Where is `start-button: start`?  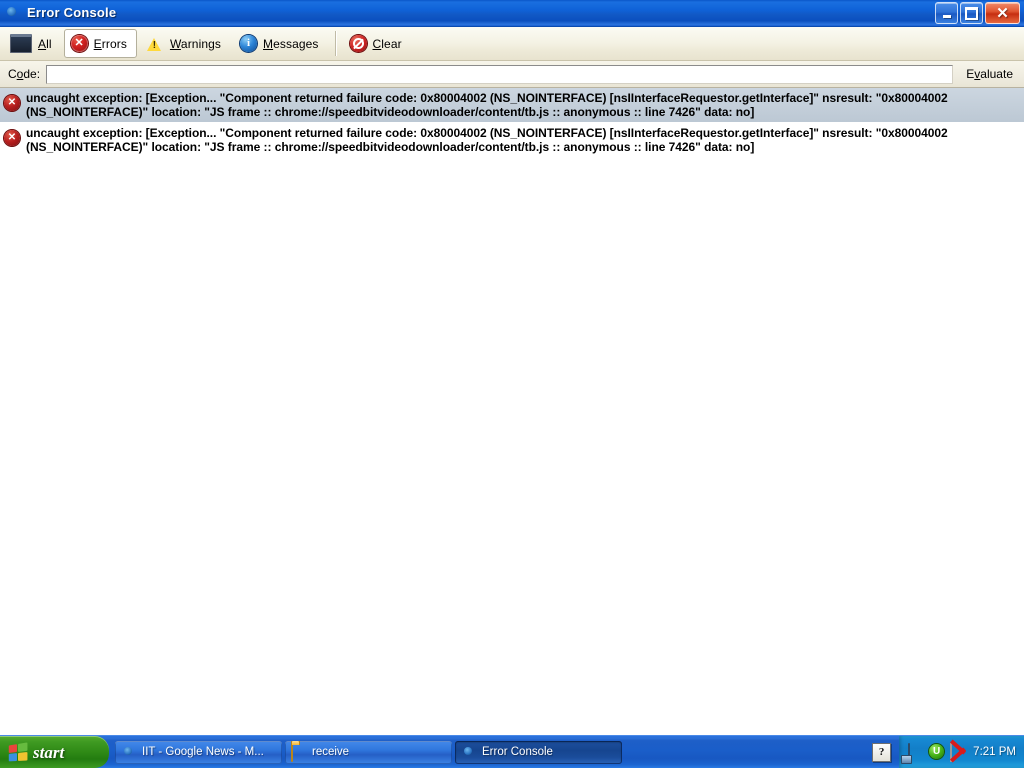
start-button: start is located at coordinates (54, 752).